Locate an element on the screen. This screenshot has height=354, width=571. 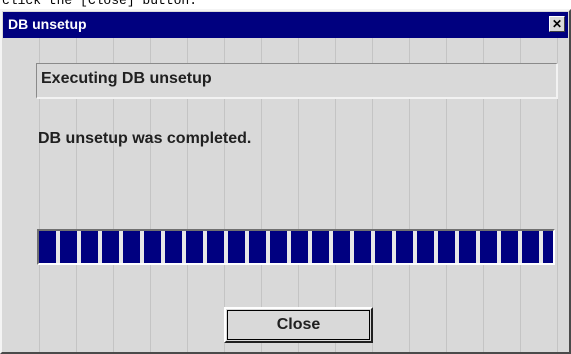
page-caption-text: click the [Close] button. is located at coordinates (100, 4).